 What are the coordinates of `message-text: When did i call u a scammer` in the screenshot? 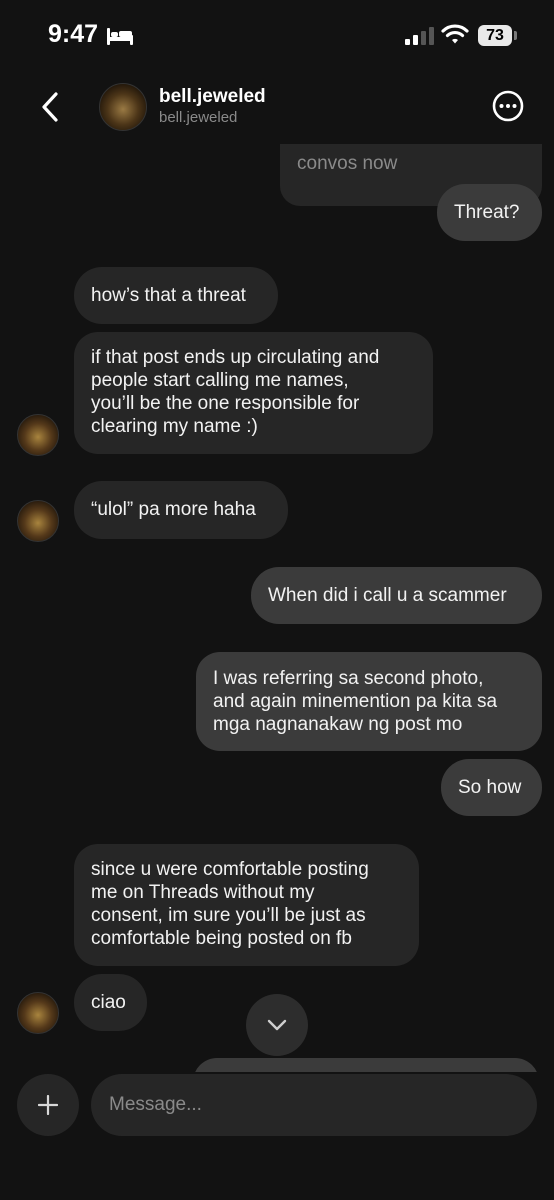 It's located at (387, 595).